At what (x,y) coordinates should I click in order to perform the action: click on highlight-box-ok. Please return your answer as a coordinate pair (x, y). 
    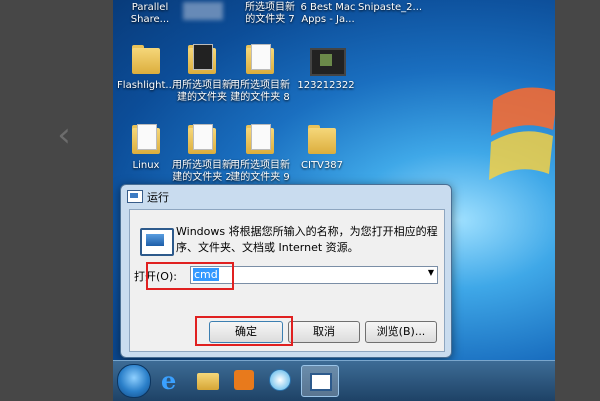
    Looking at the image, I should click on (244, 331).